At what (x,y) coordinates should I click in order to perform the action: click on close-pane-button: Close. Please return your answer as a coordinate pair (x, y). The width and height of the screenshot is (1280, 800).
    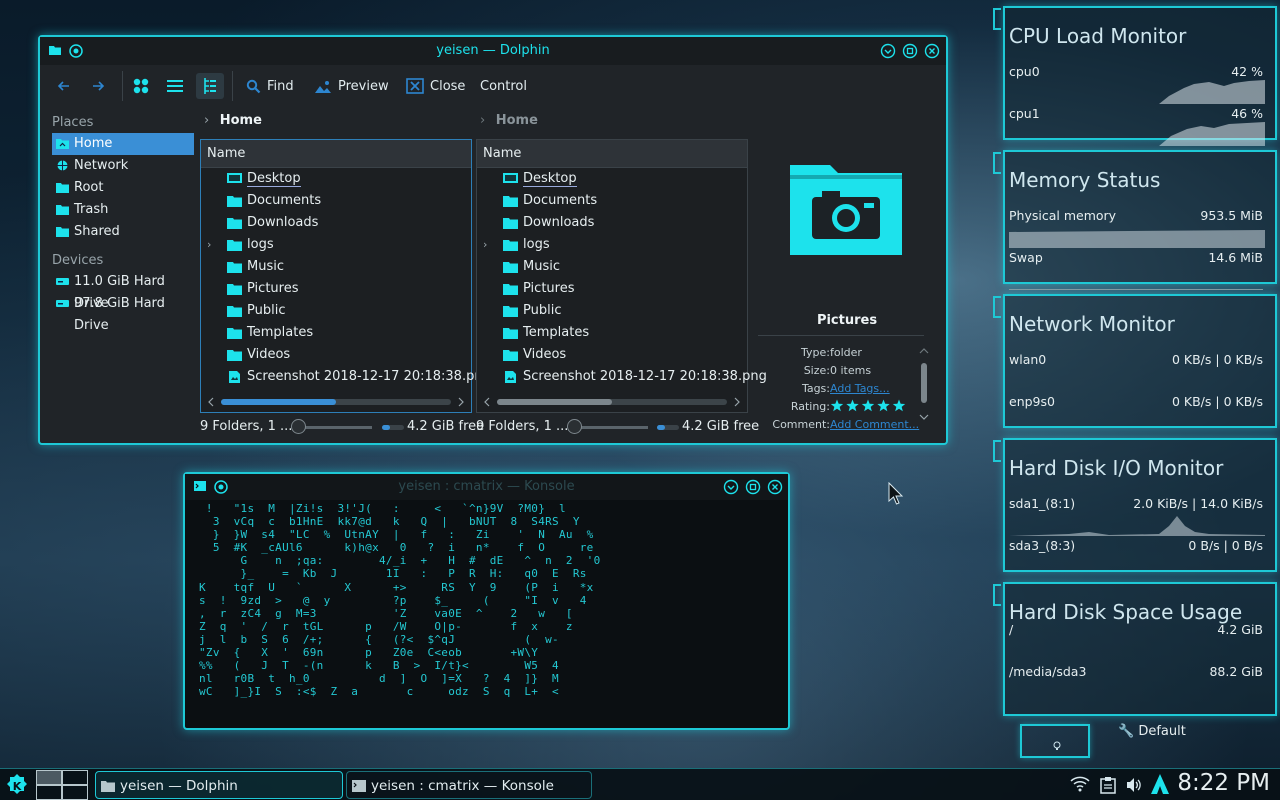
    Looking at the image, I should click on (435, 86).